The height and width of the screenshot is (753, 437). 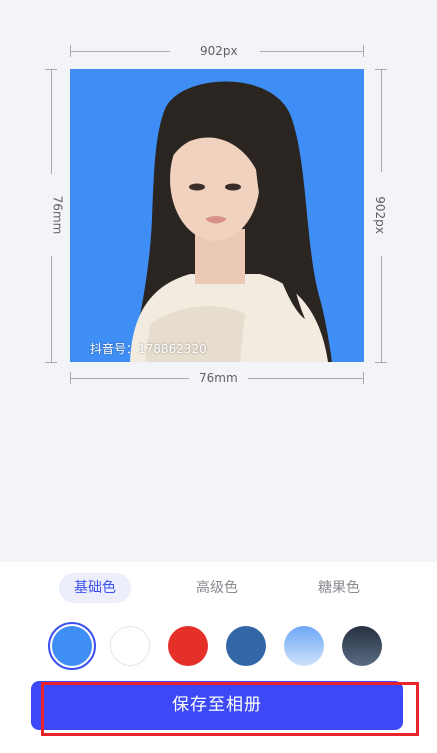 I want to click on right-dim-line-bottom, so click(x=381, y=309).